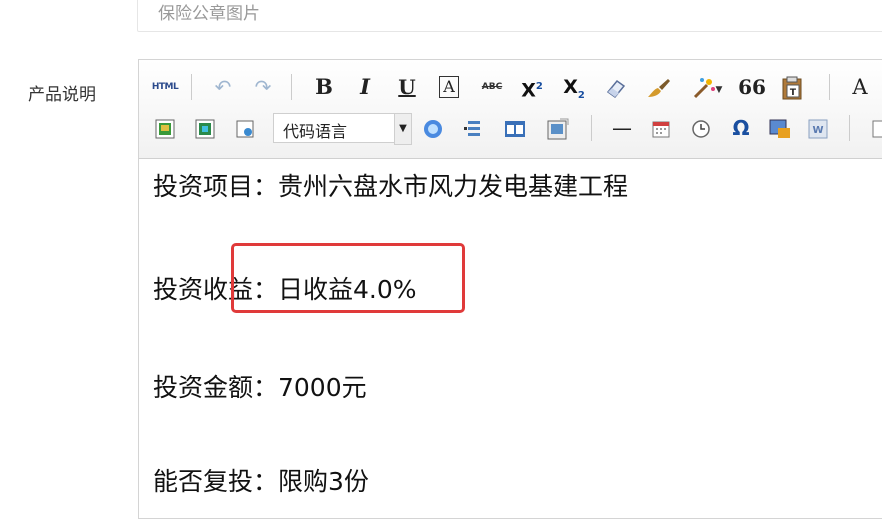 The height and width of the screenshot is (519, 882). I want to click on underline-button: U, so click(407, 87).